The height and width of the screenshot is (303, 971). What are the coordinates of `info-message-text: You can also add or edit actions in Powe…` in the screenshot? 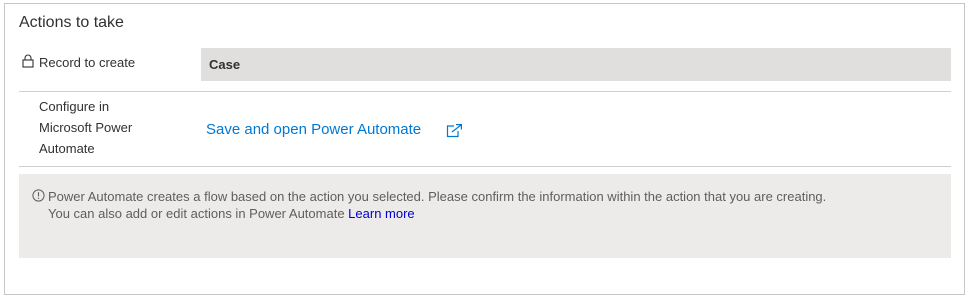 It's located at (196, 213).